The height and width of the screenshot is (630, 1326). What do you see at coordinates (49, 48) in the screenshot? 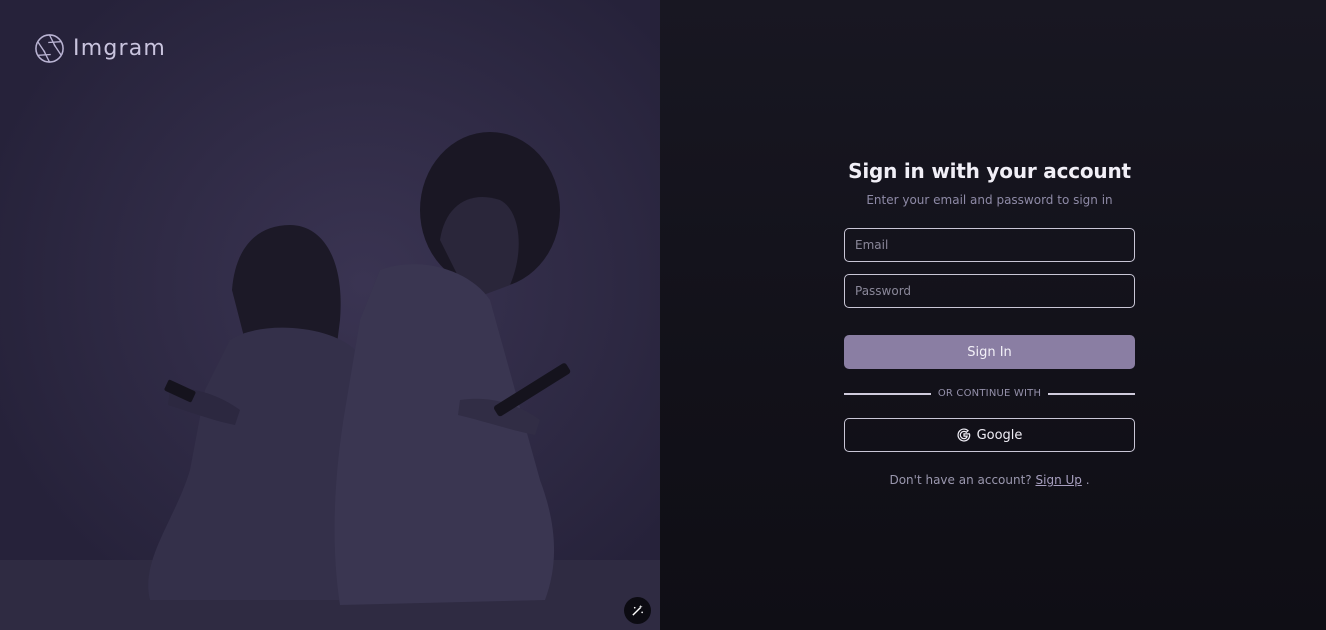
I see `aperture-icon` at bounding box center [49, 48].